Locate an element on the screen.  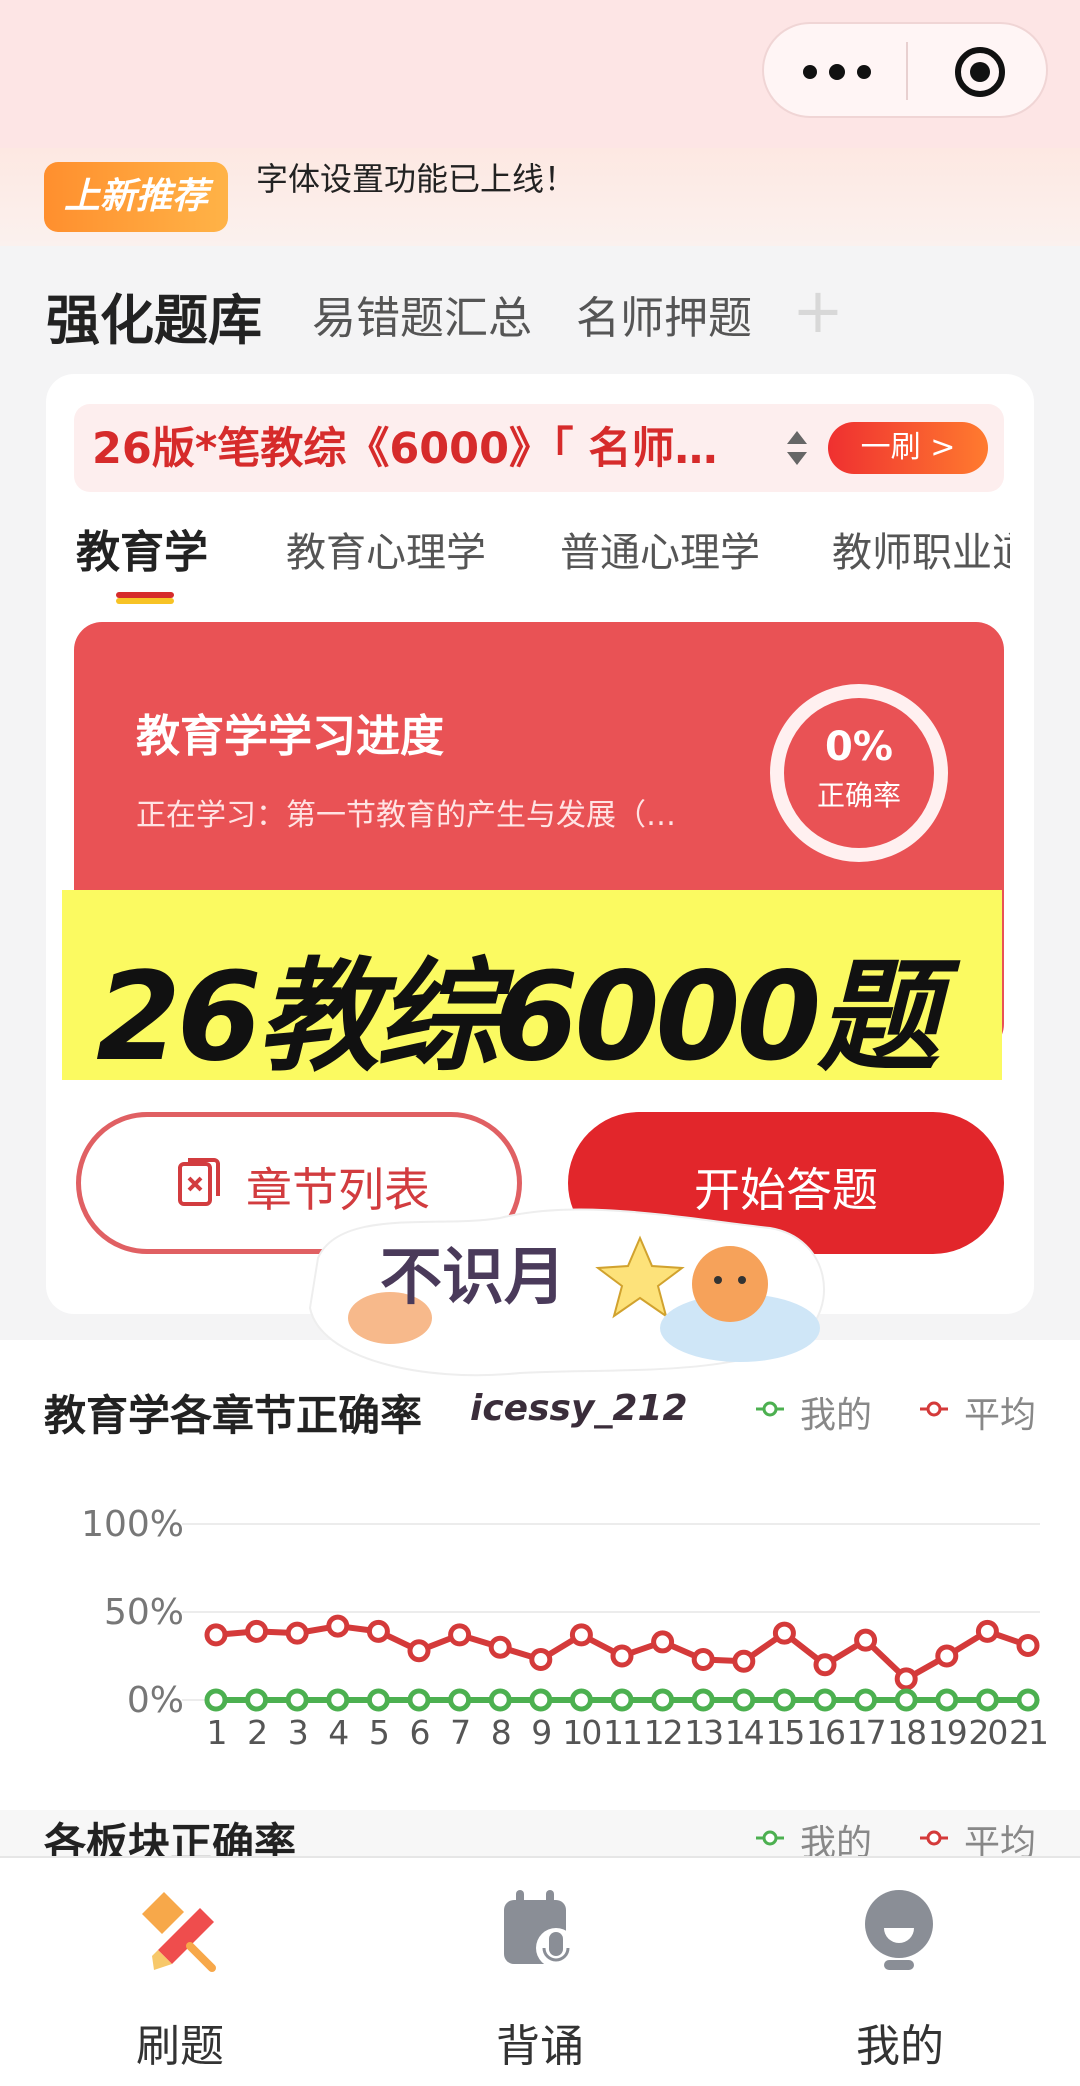
tab-error-summary: 易错题汇总 is located at coordinates (422, 314).